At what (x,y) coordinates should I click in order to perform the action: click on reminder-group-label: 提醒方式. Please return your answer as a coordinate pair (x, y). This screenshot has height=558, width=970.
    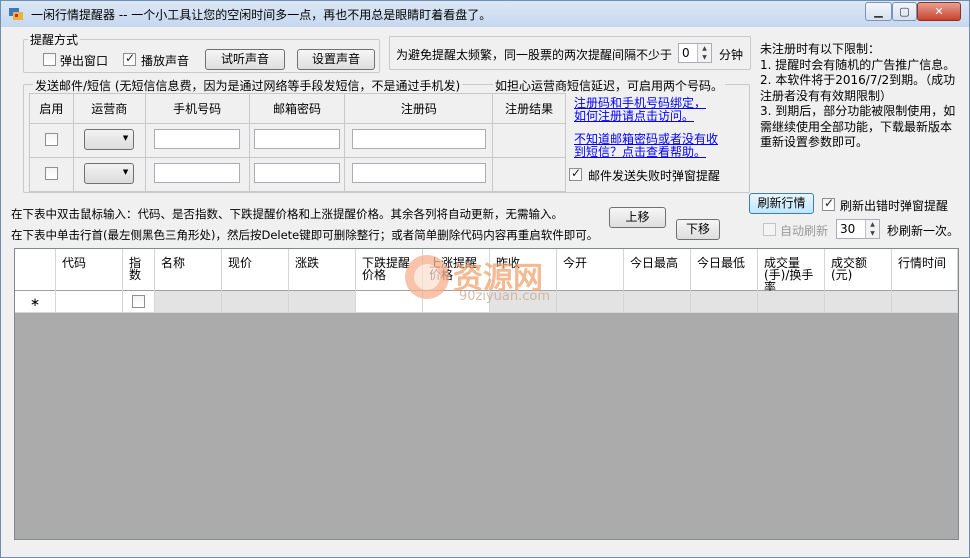
    Looking at the image, I should click on (54, 39).